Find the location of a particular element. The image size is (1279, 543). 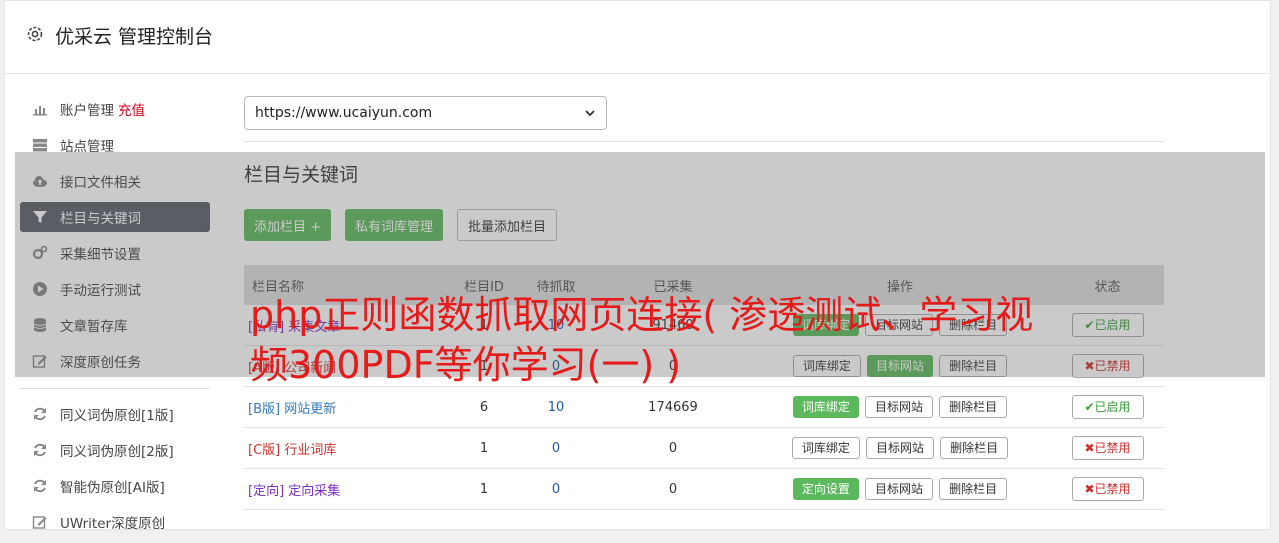

column-name-link: 定向采集 is located at coordinates (314, 491).